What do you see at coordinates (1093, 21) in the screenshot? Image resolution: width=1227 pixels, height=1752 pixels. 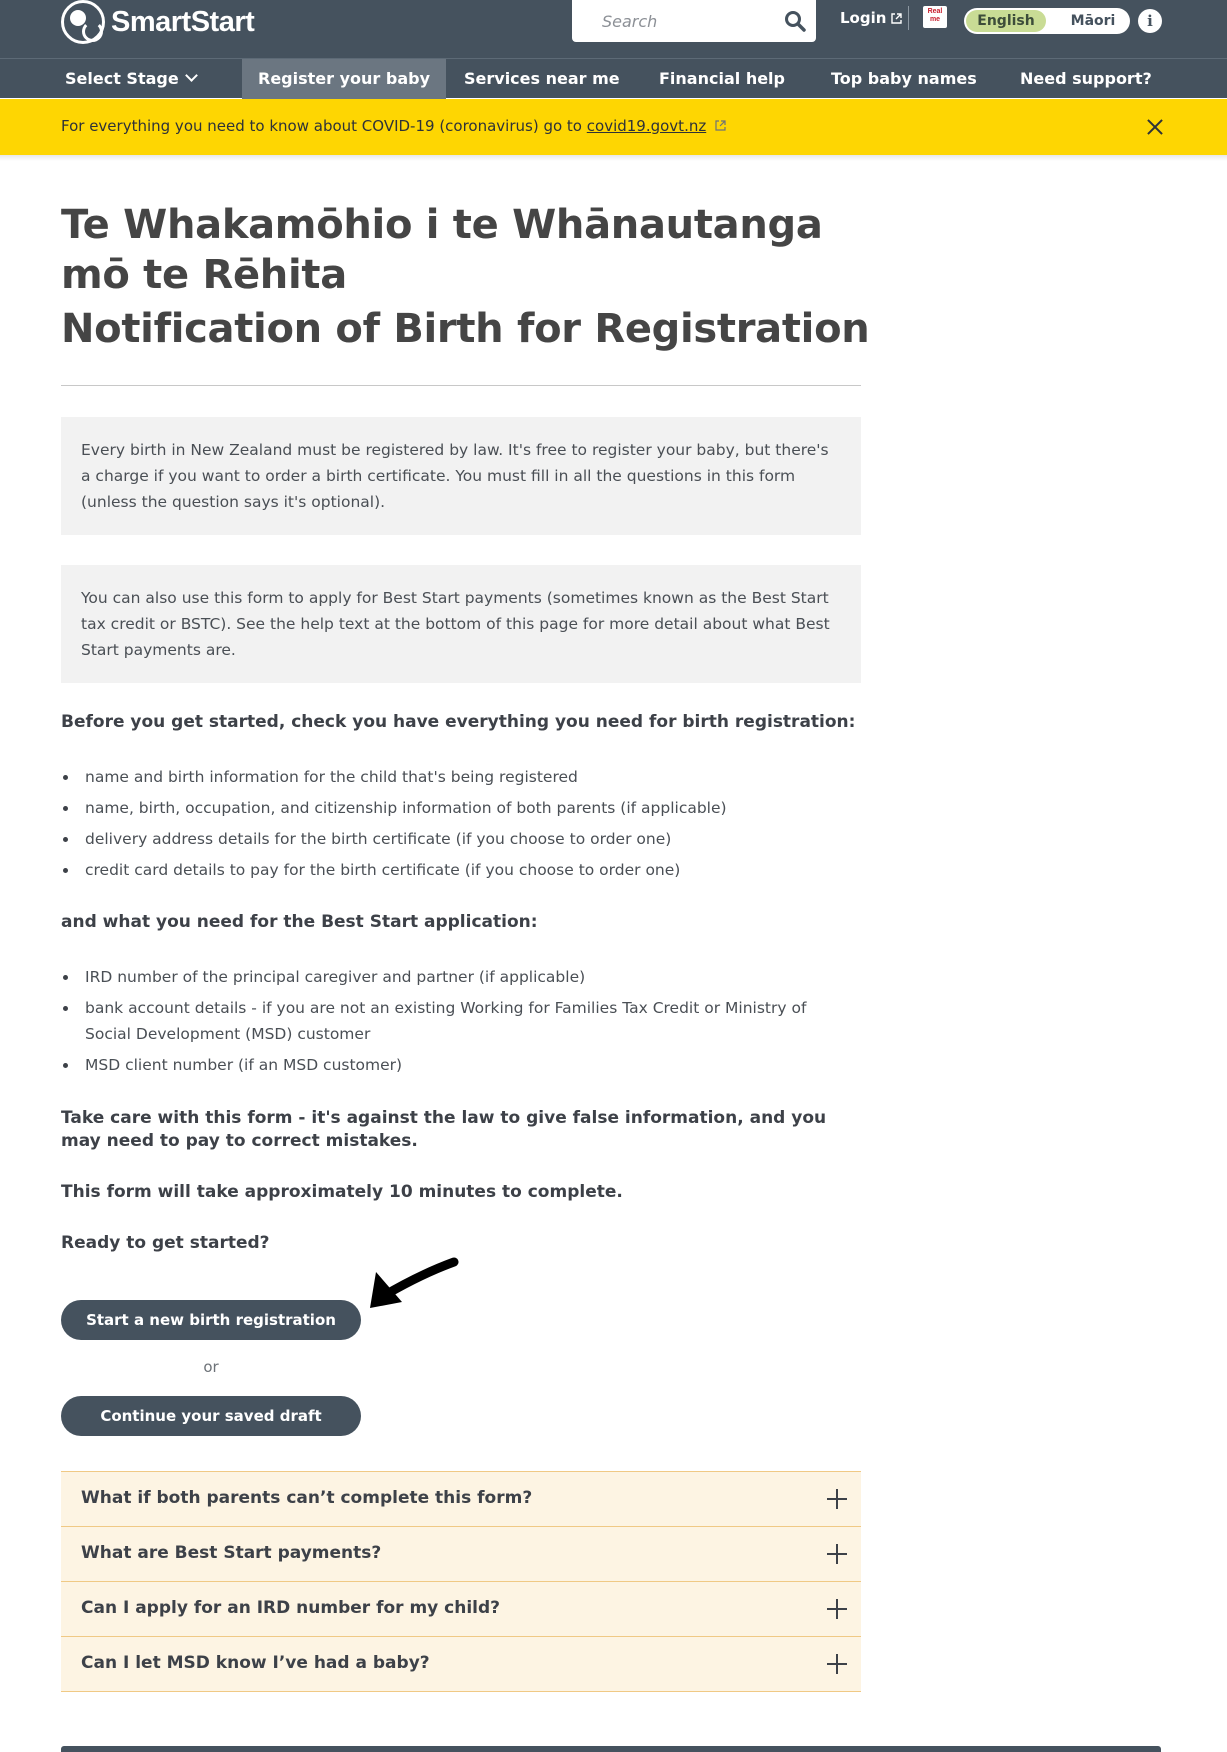 I see `language-maori-option: Māori` at bounding box center [1093, 21].